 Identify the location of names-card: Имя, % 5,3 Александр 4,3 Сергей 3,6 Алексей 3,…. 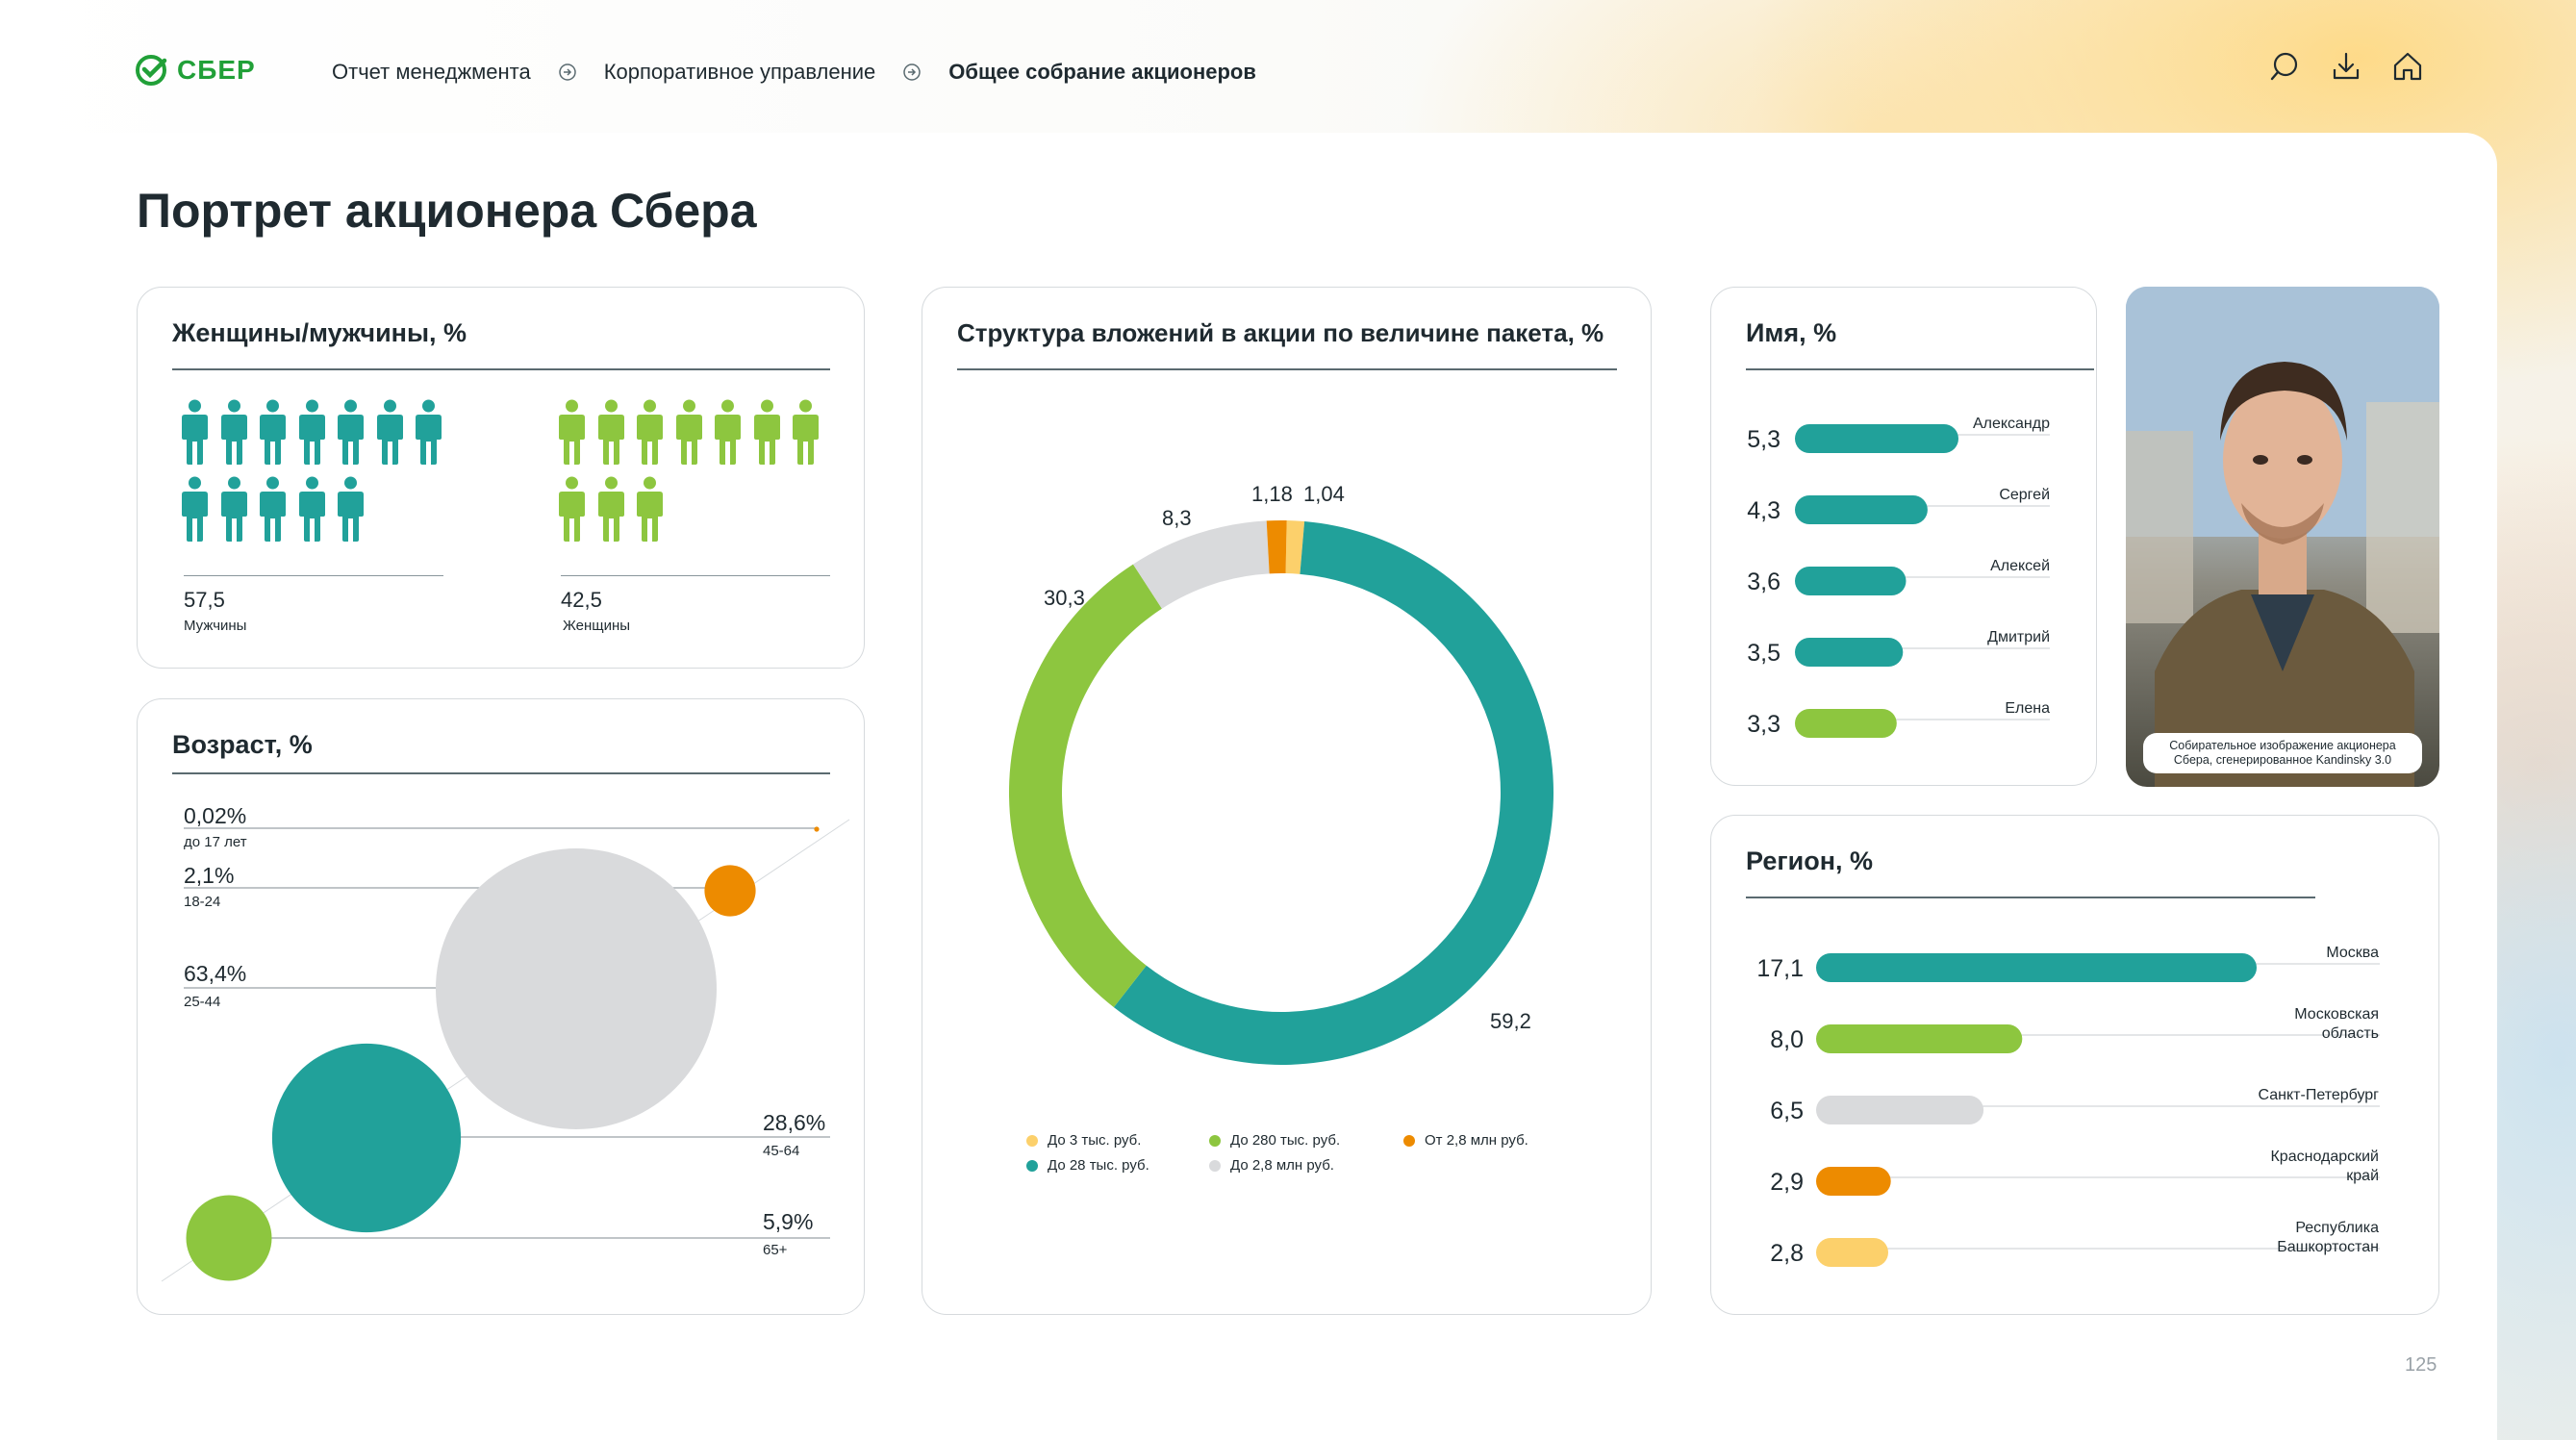
(1903, 536).